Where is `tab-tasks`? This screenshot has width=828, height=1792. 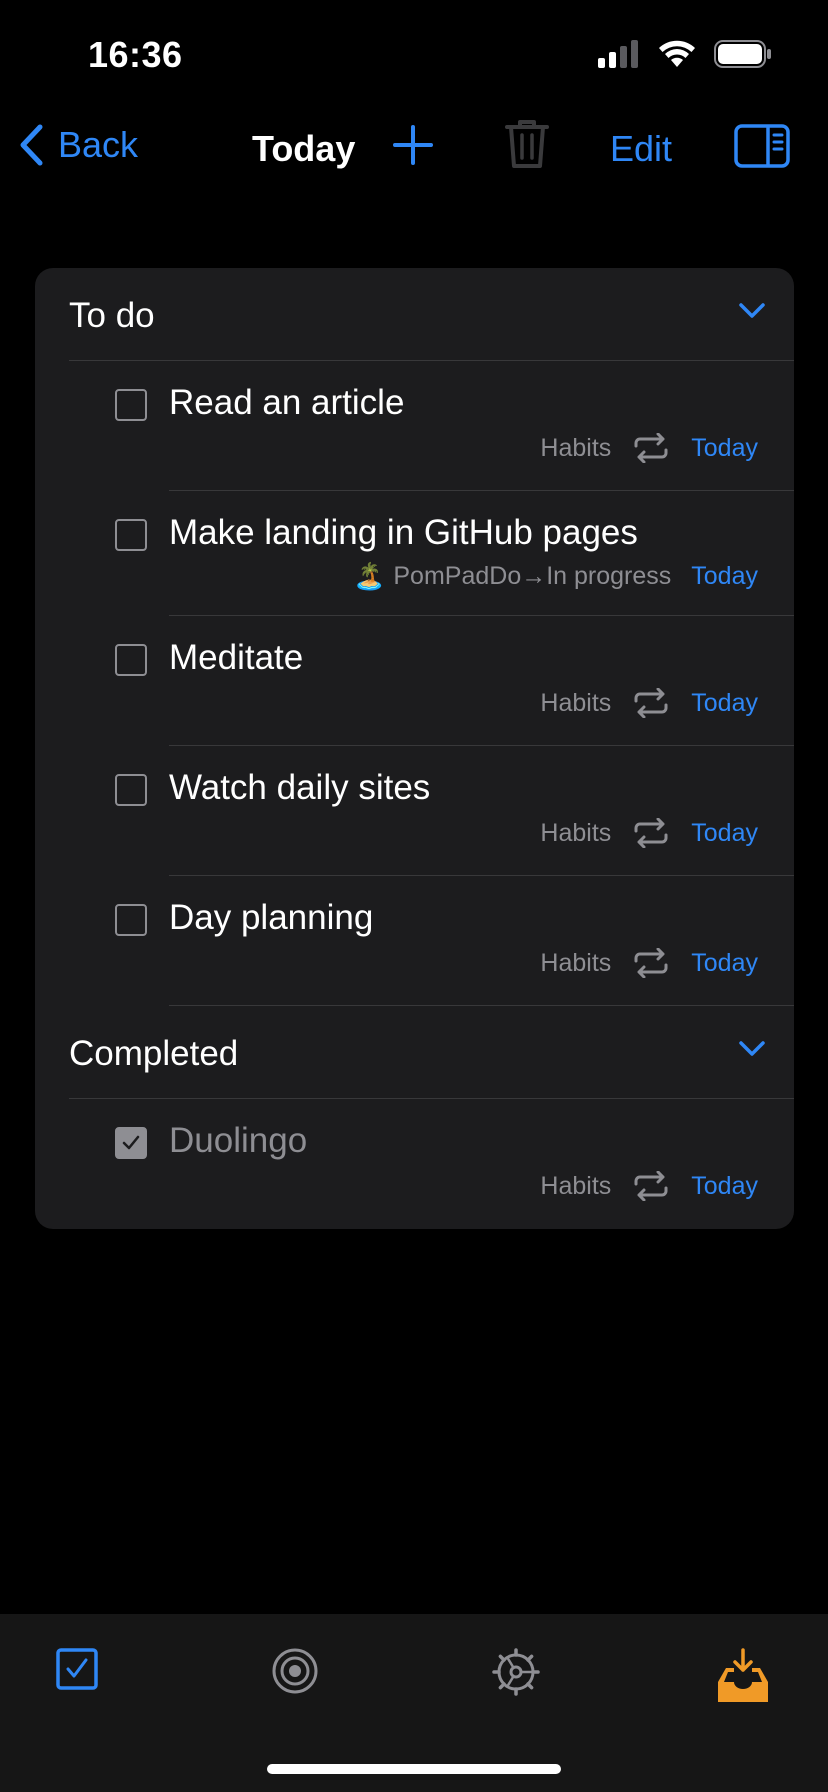
tab-tasks is located at coordinates (77, 1671).